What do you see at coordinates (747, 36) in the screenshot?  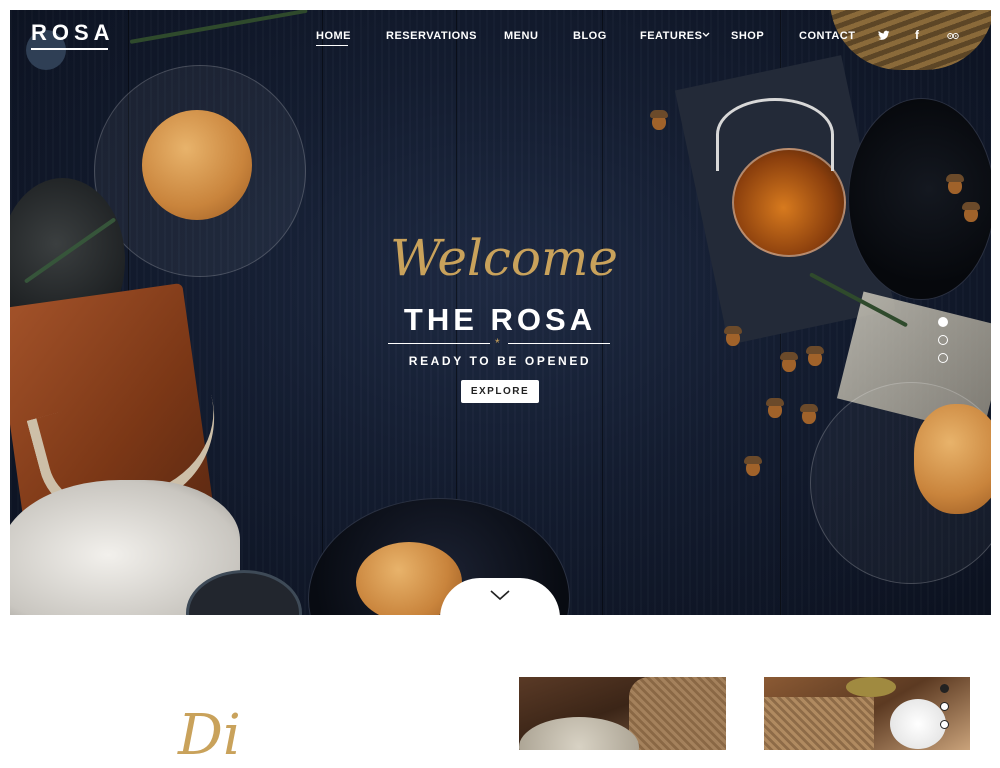 I see `nav-item-shop: SHOP` at bounding box center [747, 36].